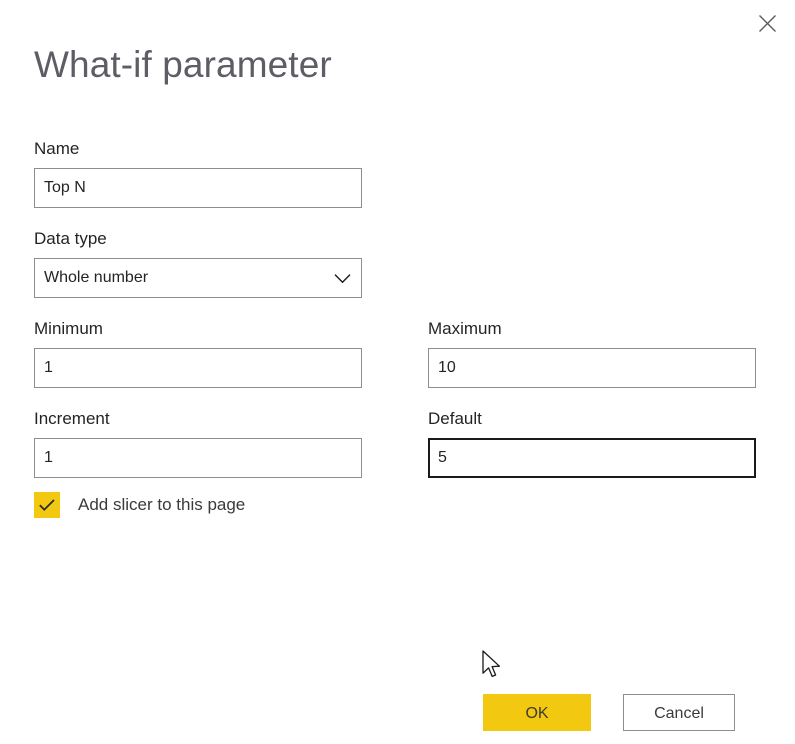  I want to click on field-name: Name, so click(198, 173).